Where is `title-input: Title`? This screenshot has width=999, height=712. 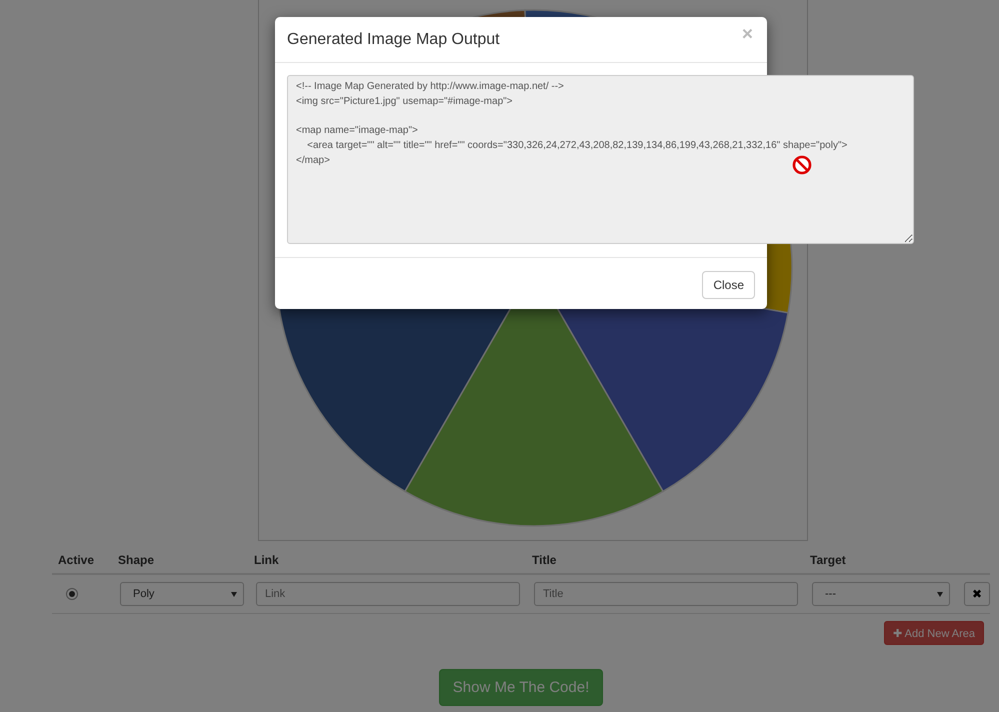
title-input: Title is located at coordinates (666, 594).